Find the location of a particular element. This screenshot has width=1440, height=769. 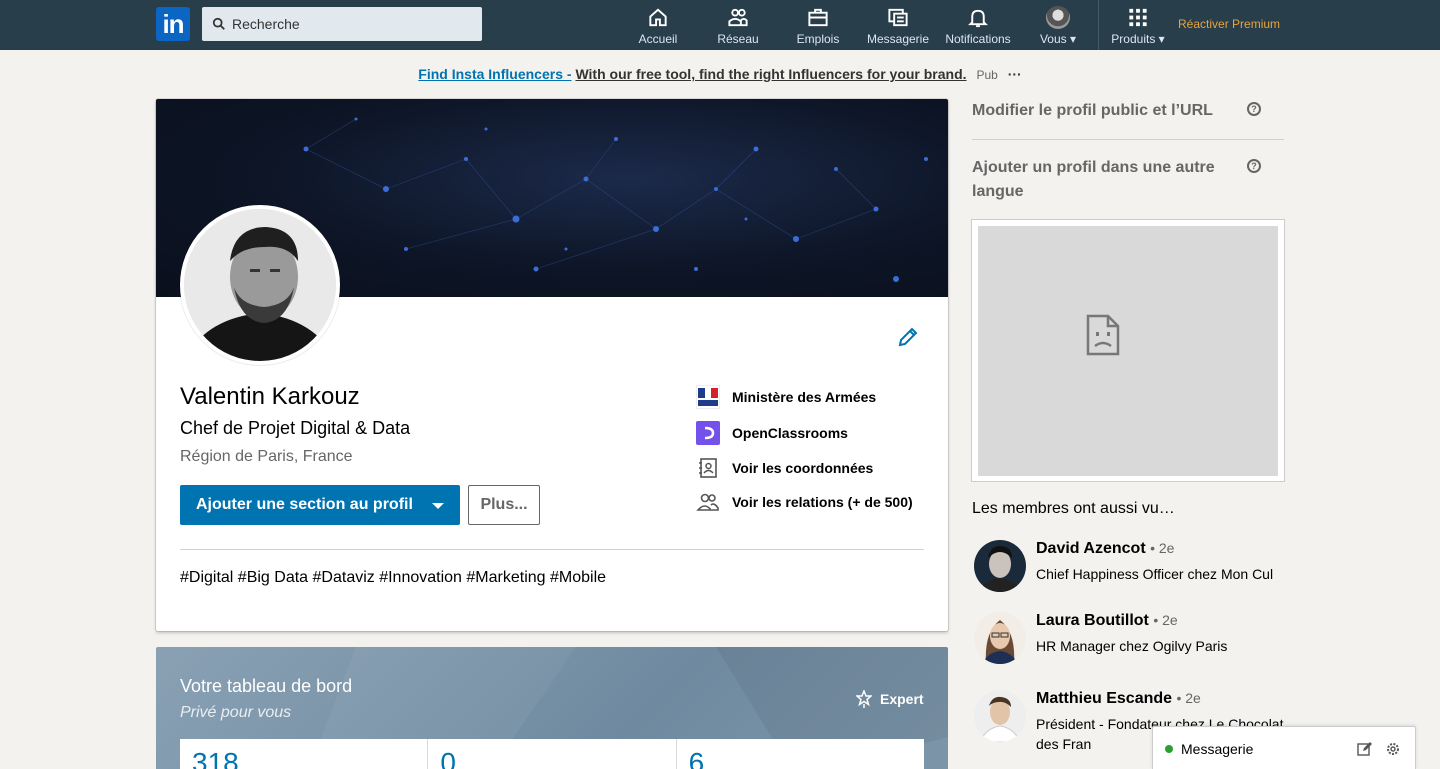

dashboard-stat: 0 is located at coordinates (552, 754).